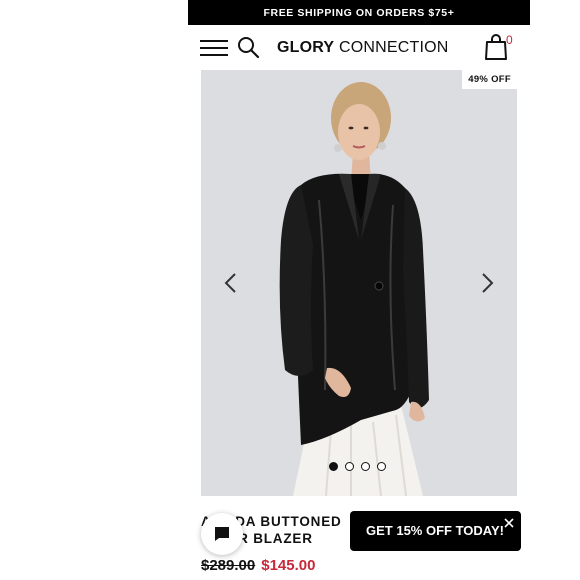 This screenshot has width=580, height=580. I want to click on carousel-dots, so click(357, 466).